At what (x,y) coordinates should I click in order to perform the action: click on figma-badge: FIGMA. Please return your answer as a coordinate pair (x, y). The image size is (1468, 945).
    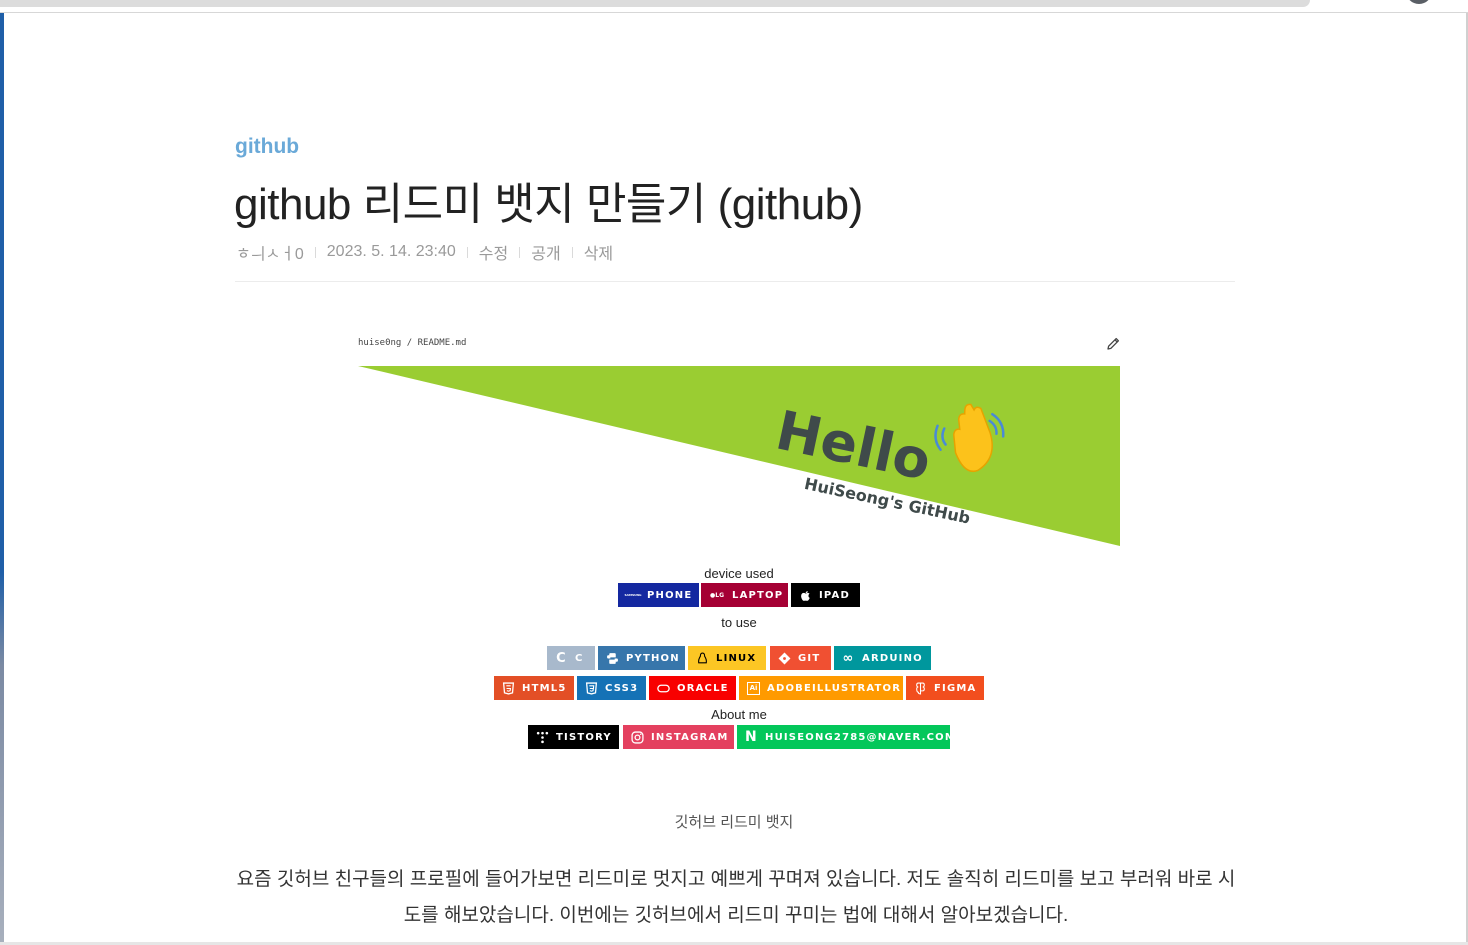
    Looking at the image, I should click on (945, 688).